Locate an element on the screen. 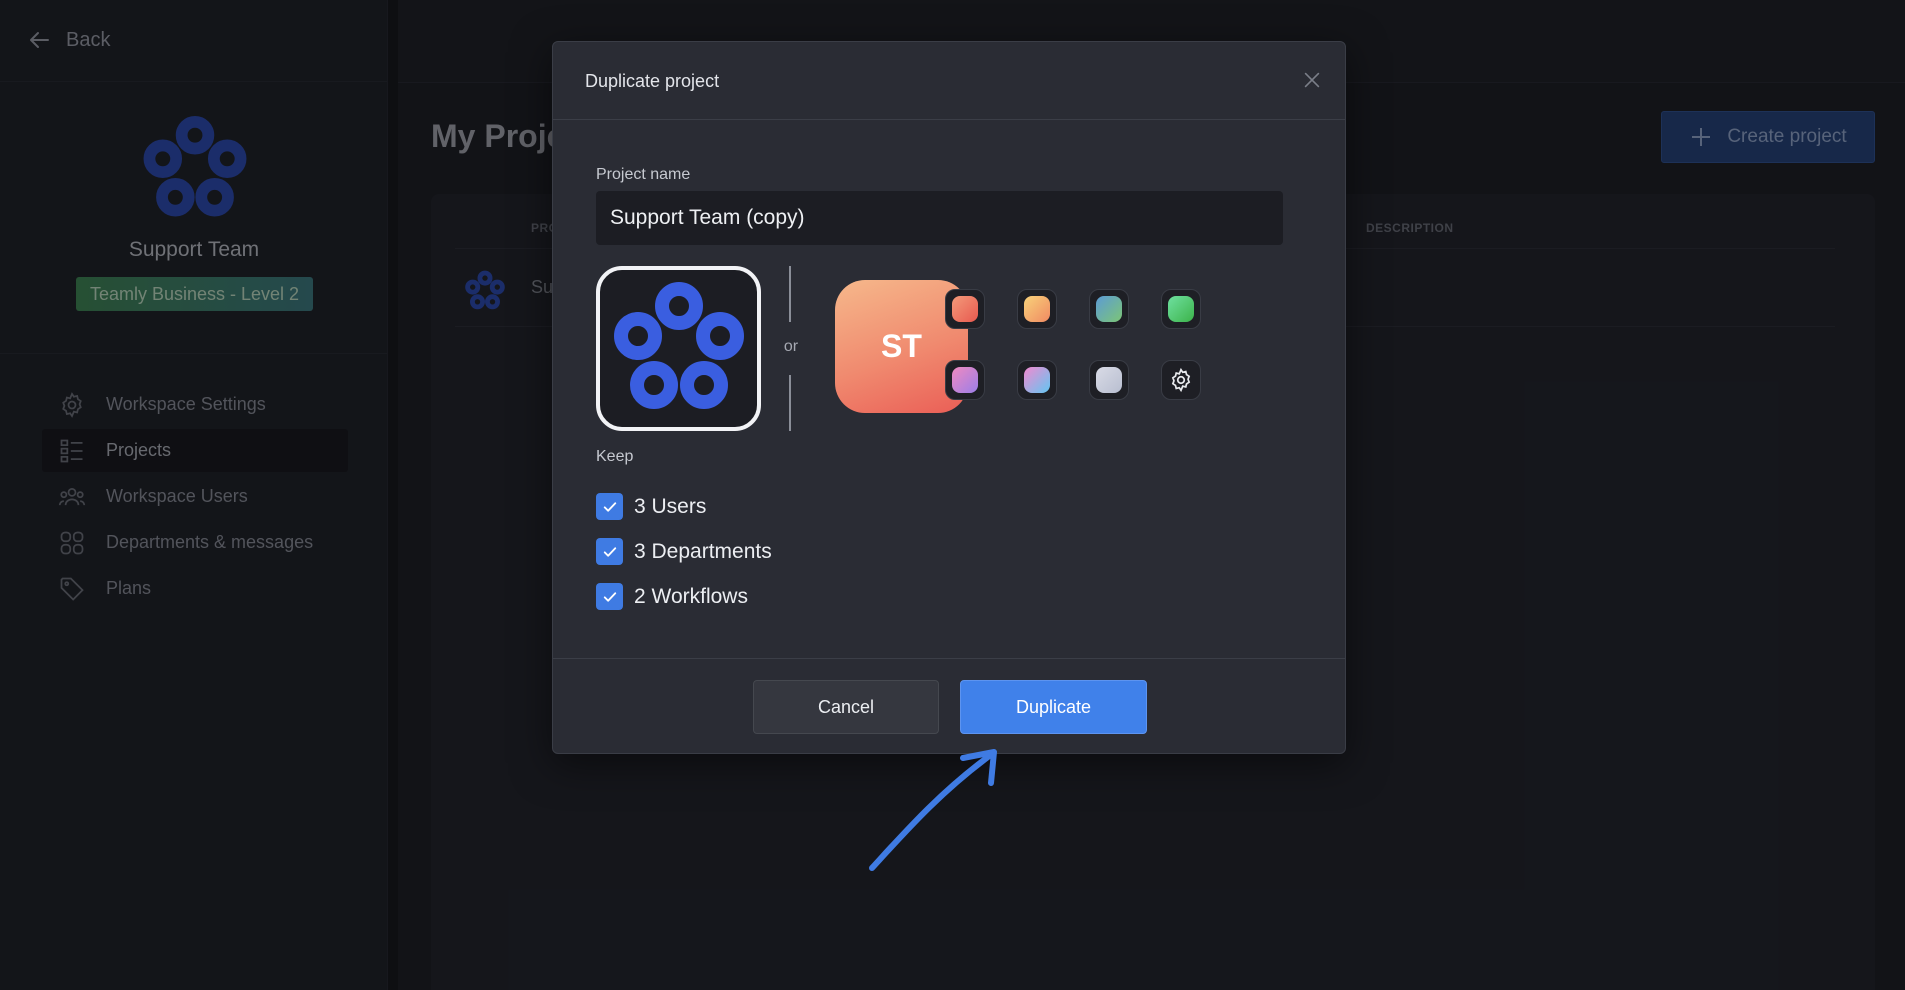 The image size is (1905, 990). close-button is located at coordinates (1312, 80).